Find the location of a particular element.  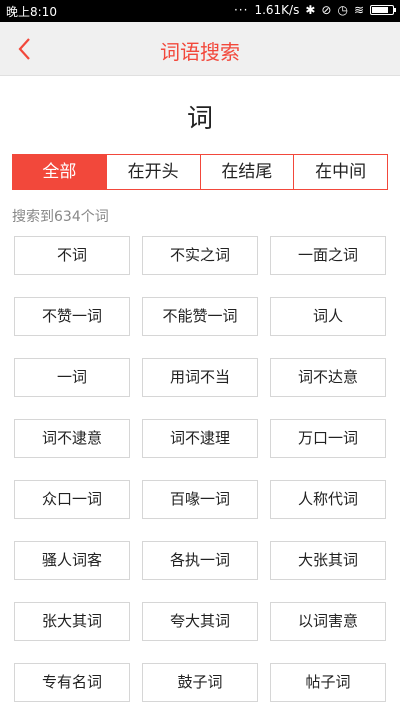

result-word-button: 人称代词 is located at coordinates (328, 499).